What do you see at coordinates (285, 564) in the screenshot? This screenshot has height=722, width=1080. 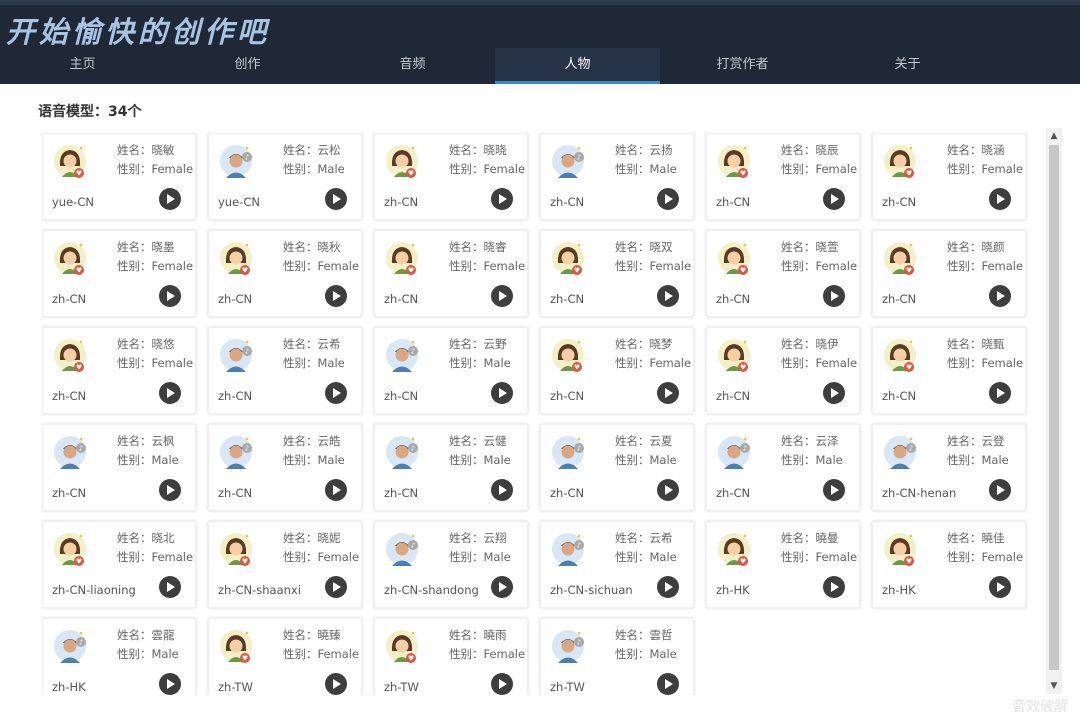 I see `voice-card: ♥ 姓名：晓妮 性别：Female zh-CN-shaanxi` at bounding box center [285, 564].